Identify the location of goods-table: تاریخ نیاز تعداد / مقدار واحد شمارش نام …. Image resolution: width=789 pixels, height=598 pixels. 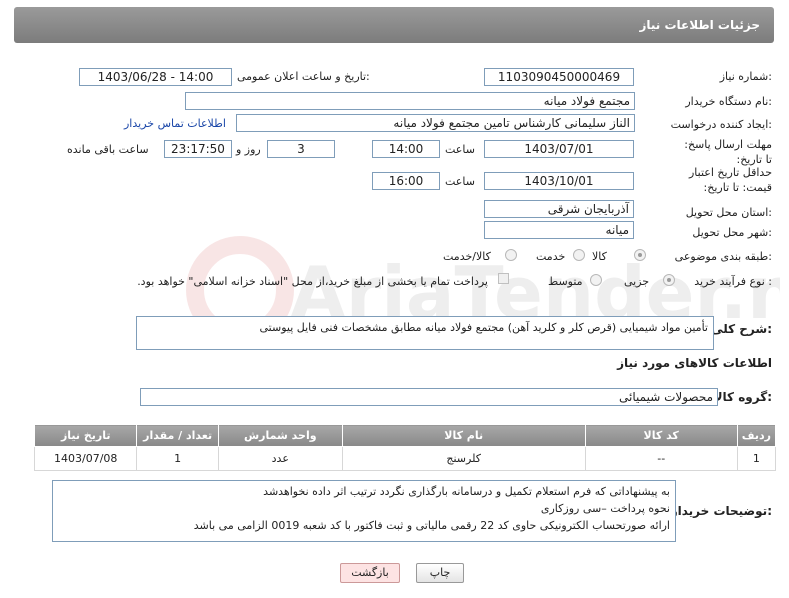
(405, 447).